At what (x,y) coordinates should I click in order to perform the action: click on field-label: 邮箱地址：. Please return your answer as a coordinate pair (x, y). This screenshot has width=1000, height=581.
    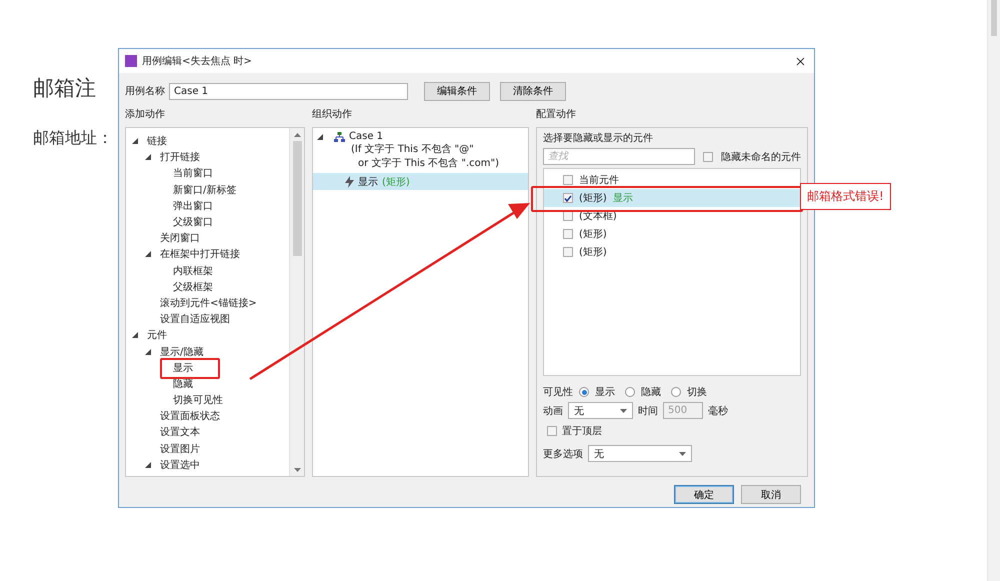
    Looking at the image, I should click on (73, 138).